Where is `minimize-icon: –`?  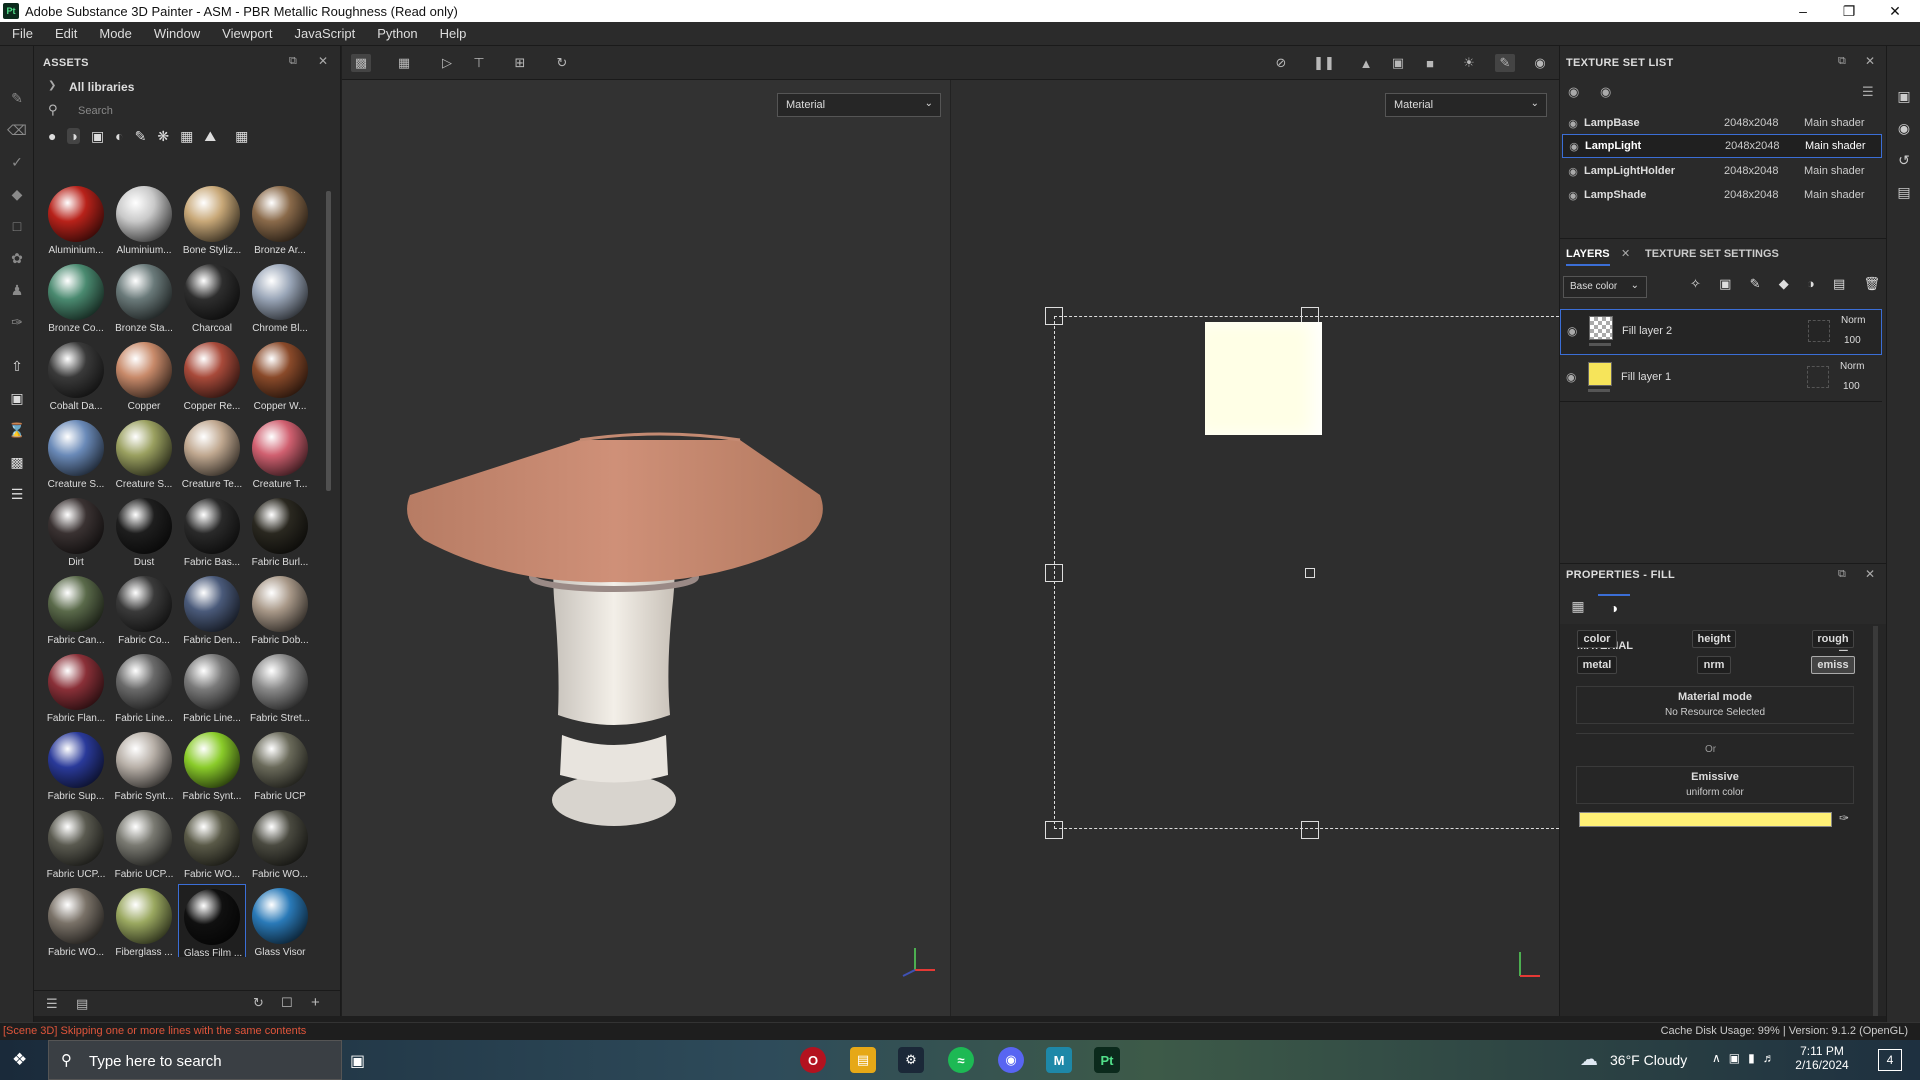 minimize-icon: – is located at coordinates (1803, 11).